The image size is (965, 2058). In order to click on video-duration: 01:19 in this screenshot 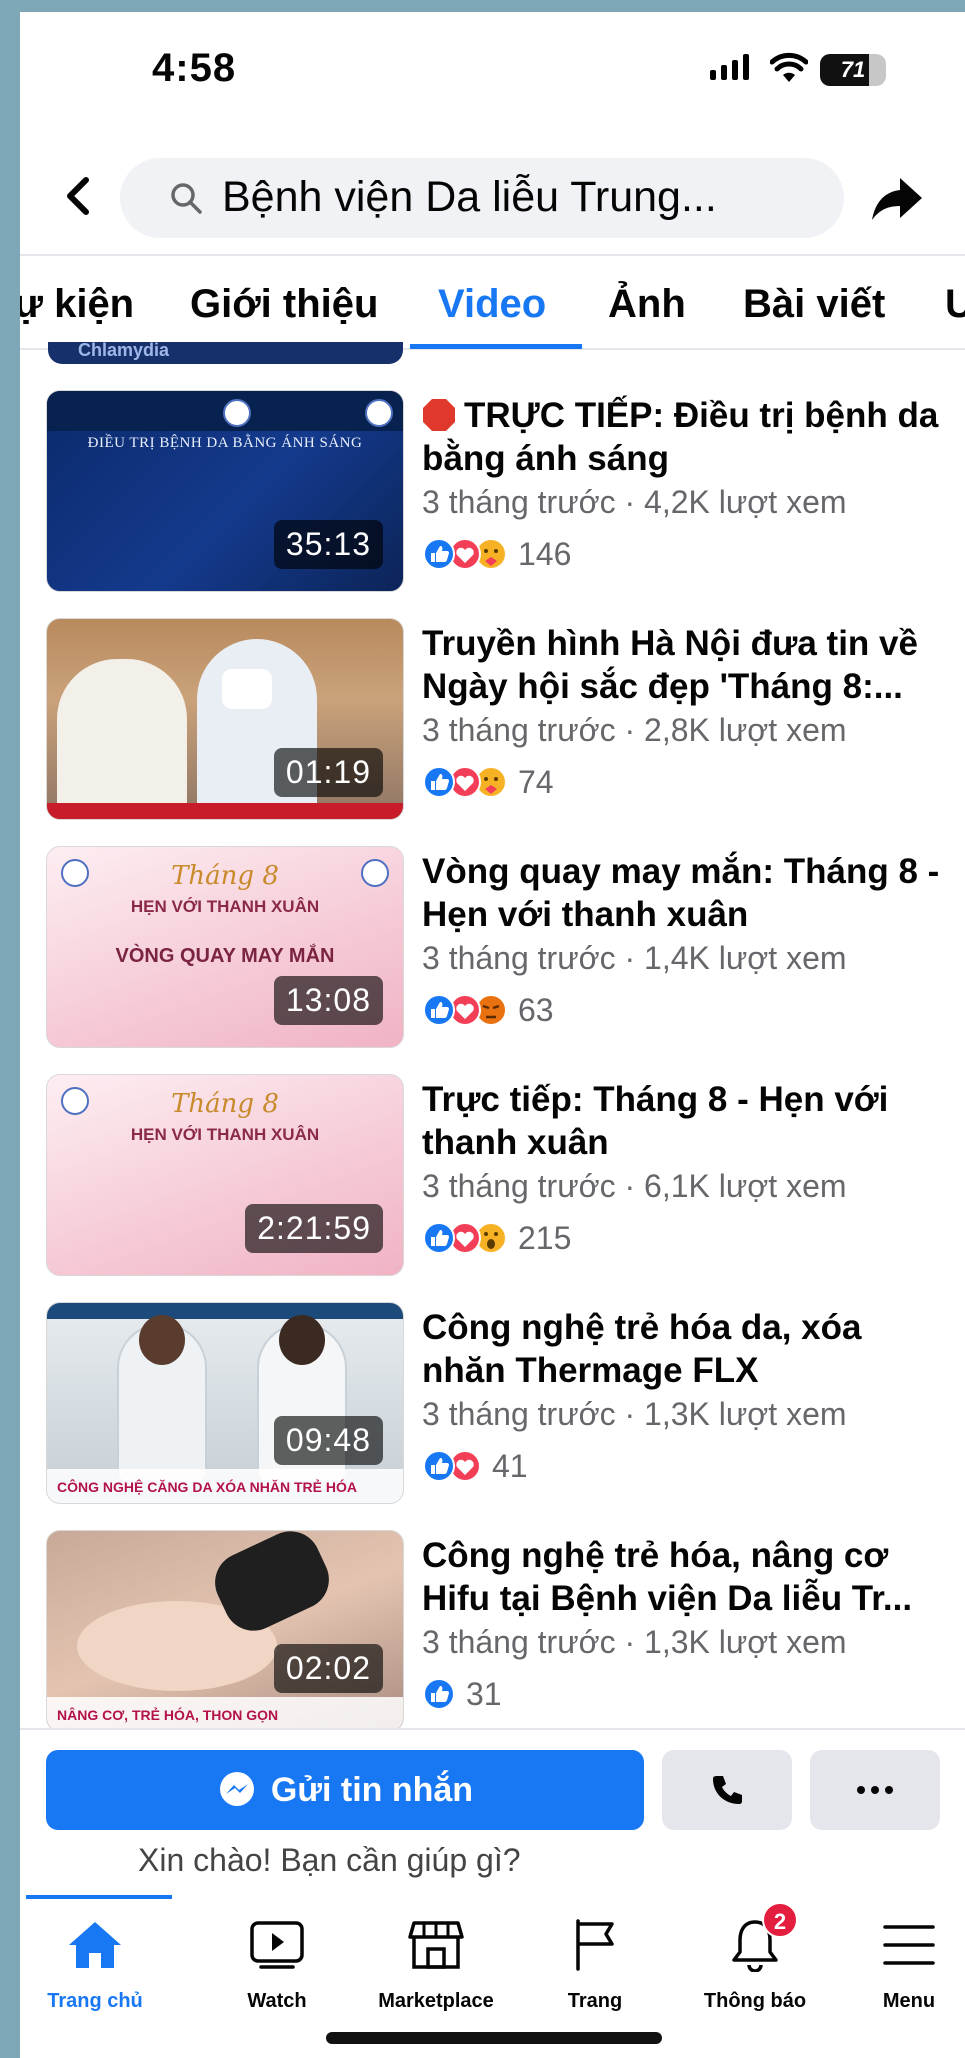, I will do `click(328, 772)`.